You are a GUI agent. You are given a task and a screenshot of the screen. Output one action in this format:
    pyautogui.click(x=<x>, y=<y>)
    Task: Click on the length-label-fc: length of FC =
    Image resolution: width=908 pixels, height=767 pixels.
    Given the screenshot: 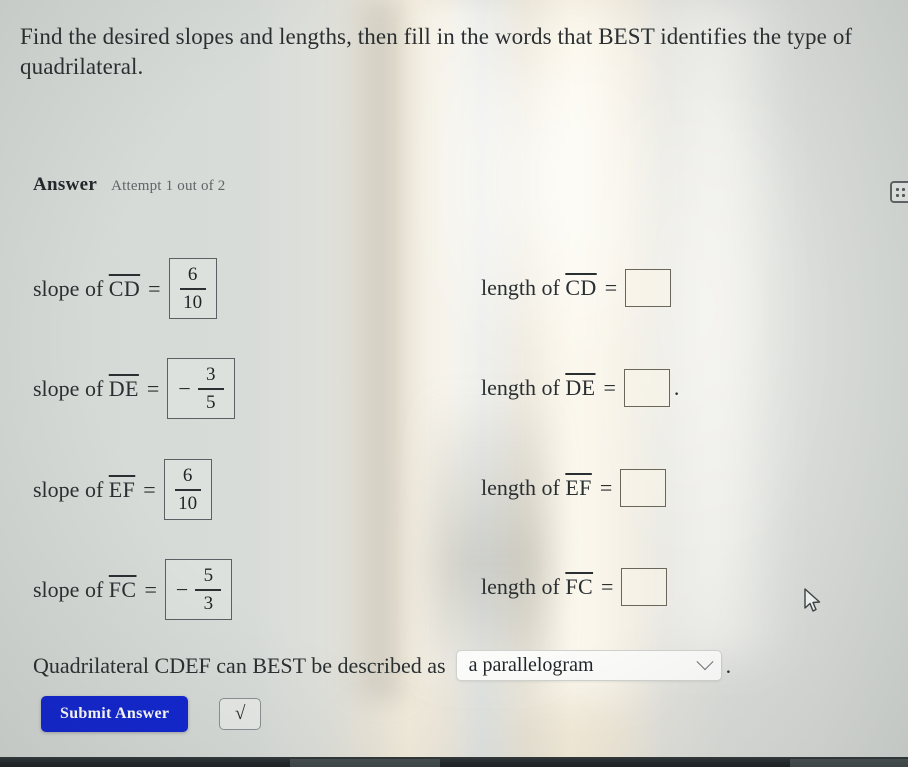 What is the action you would take?
    pyautogui.click(x=547, y=586)
    